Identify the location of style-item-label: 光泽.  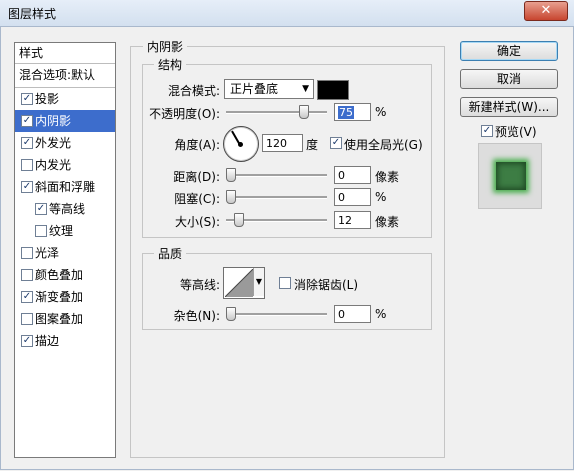
(47, 253).